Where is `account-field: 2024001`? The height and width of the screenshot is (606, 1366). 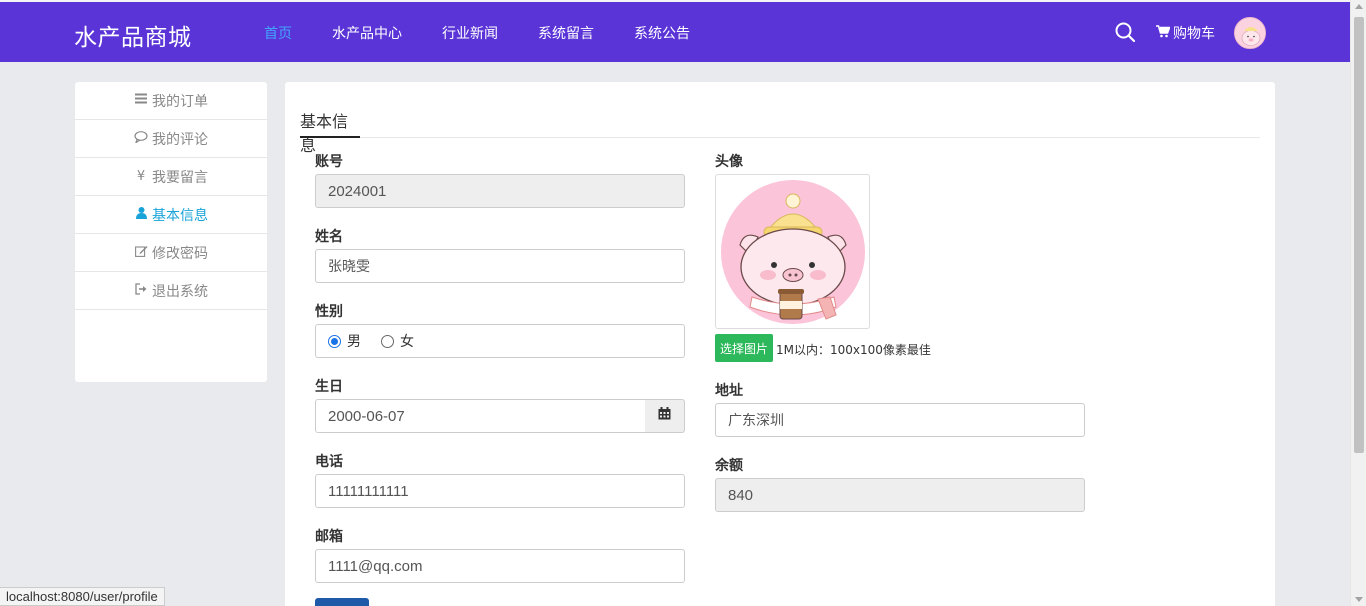 account-field: 2024001 is located at coordinates (500, 191).